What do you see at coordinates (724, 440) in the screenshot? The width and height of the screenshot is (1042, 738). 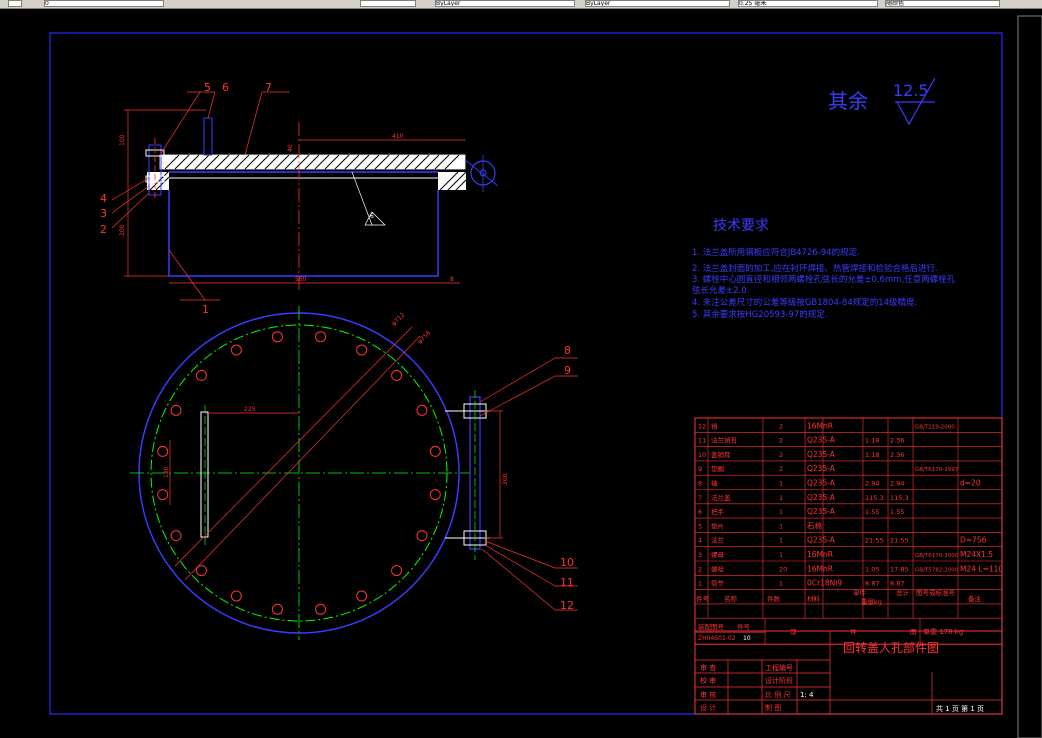 I see `bom-cell: 法兰销耳` at bounding box center [724, 440].